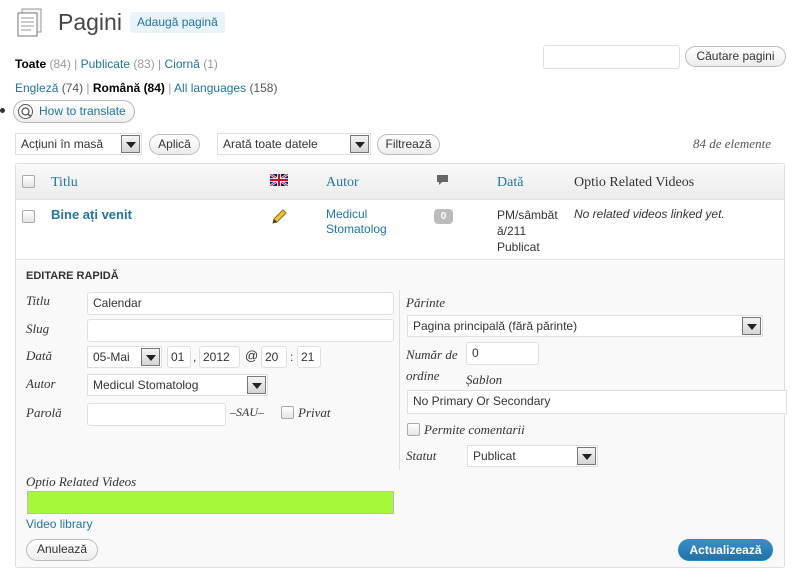  I want to click on uk-flag-icon, so click(279, 180).